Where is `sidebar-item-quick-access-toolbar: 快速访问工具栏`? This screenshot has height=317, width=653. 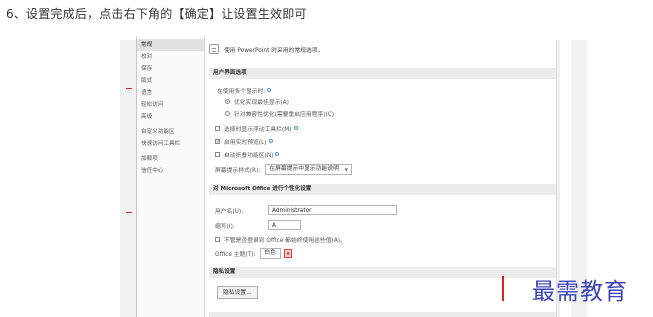
sidebar-item-quick-access-toolbar: 快速访问工具栏 is located at coordinates (170, 144).